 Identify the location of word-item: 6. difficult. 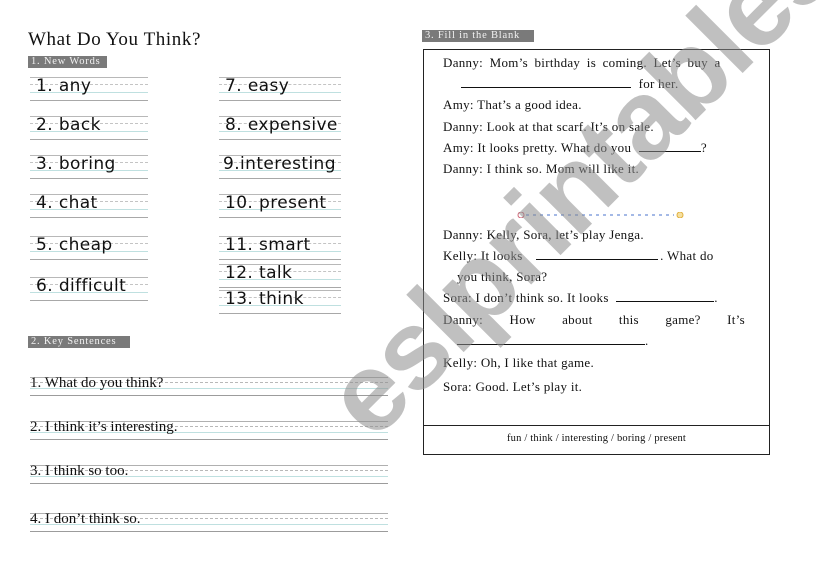
(89, 288).